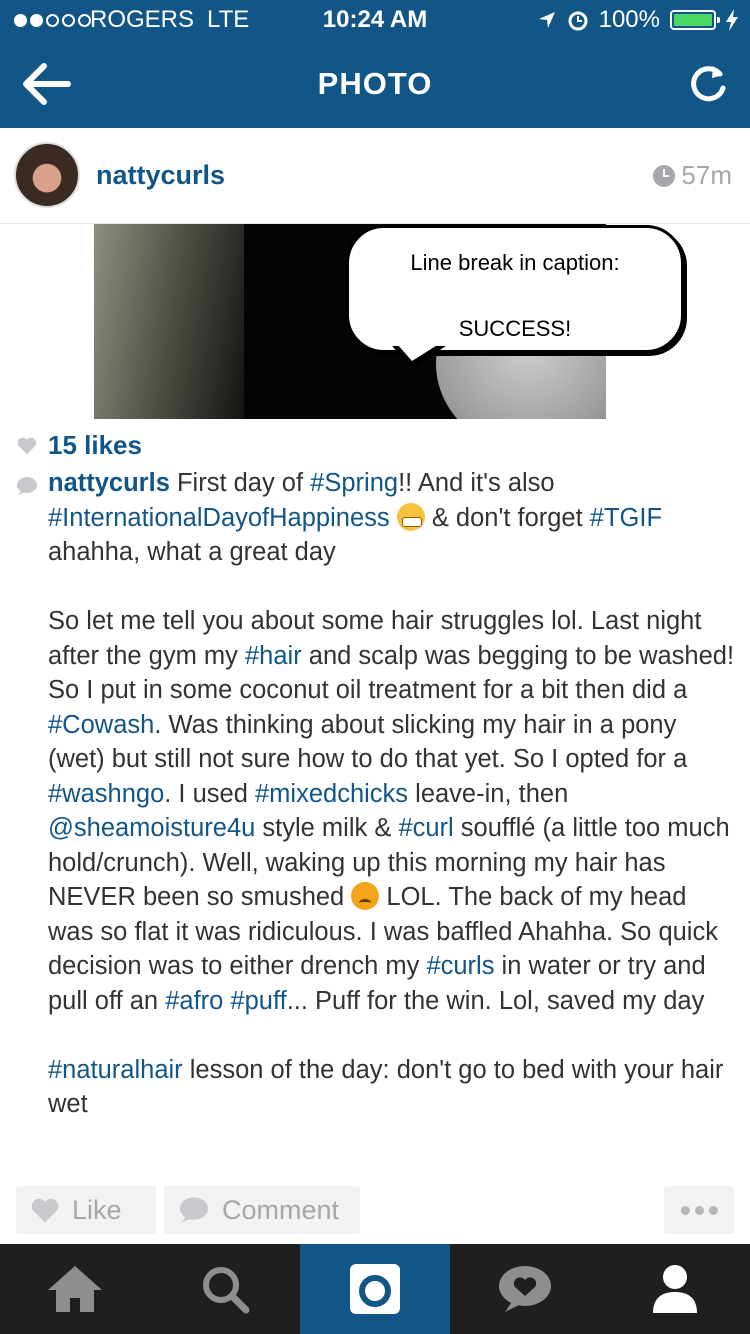 The image size is (750, 1334). Describe the element at coordinates (95, 445) in the screenshot. I see `likes-text: 15 likes` at that location.